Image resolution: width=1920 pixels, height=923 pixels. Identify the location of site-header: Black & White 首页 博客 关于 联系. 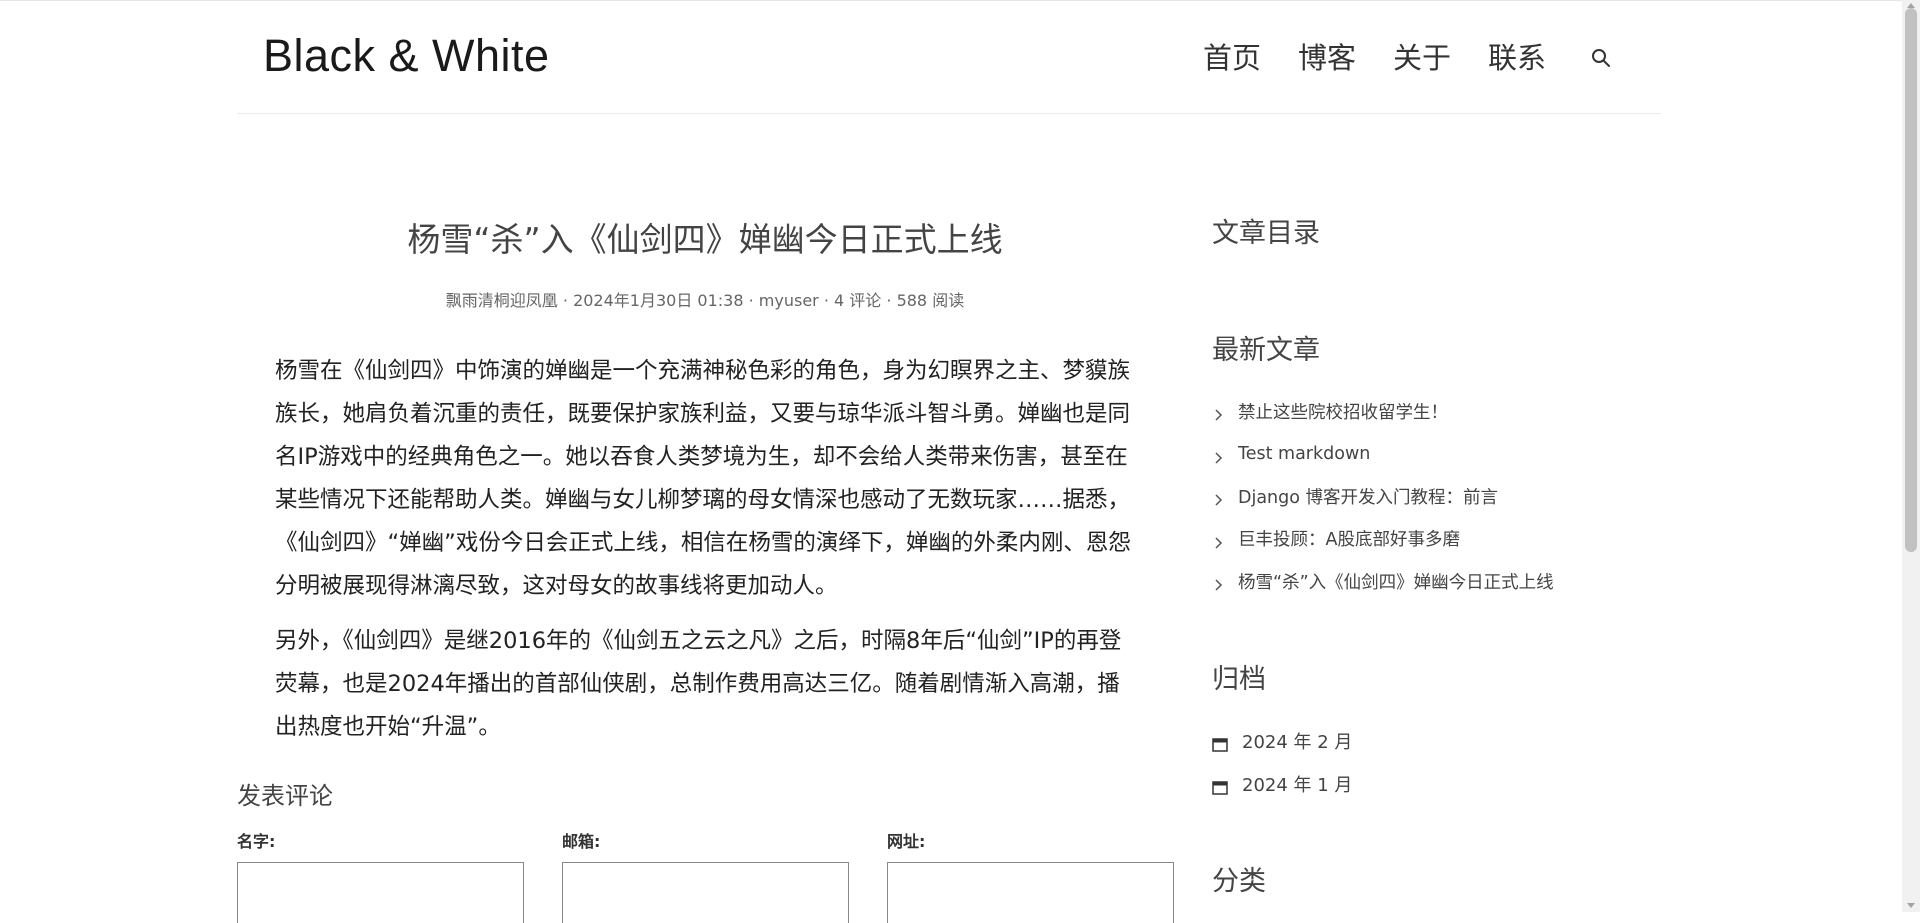
(949, 57).